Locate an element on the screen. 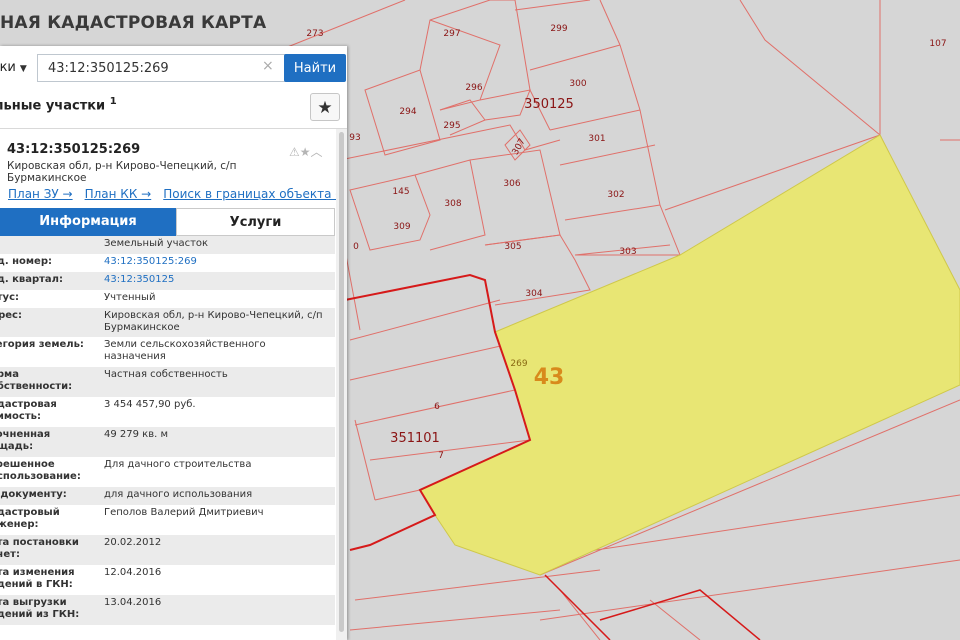  info-key-line: атус: is located at coordinates (9, 297).